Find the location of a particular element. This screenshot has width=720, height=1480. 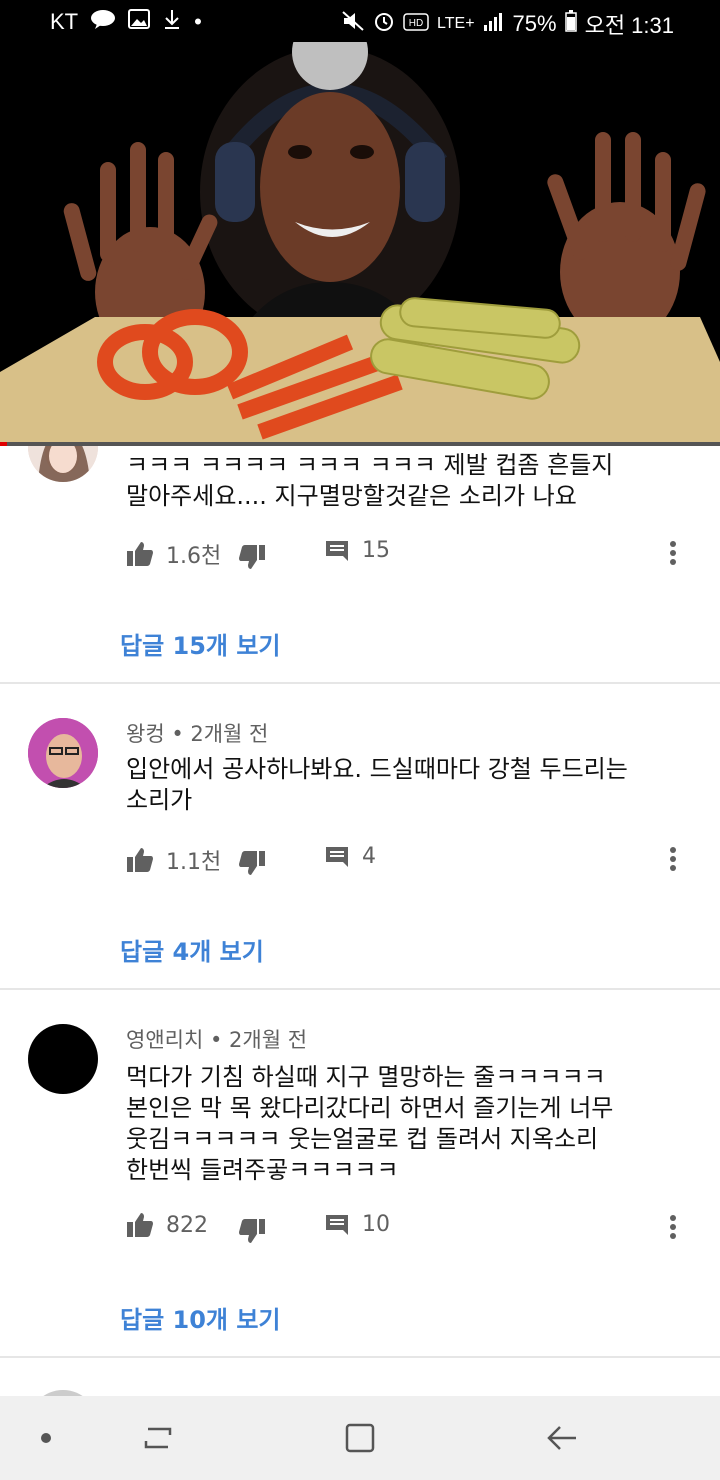

like-count: 822 is located at coordinates (187, 1225).